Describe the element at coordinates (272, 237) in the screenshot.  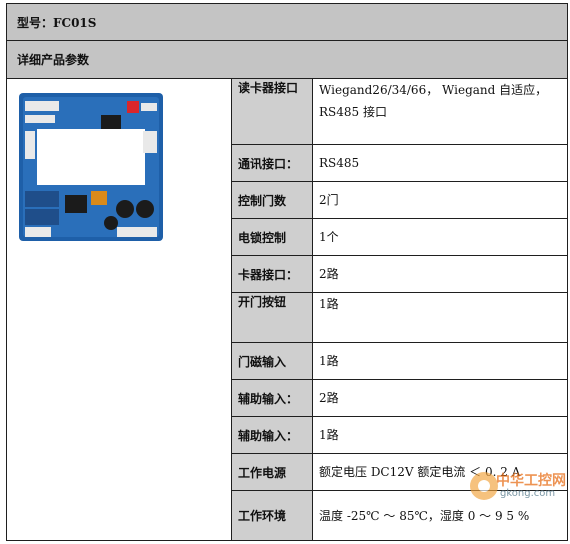
I see `spec-label: 电锁控制` at that location.